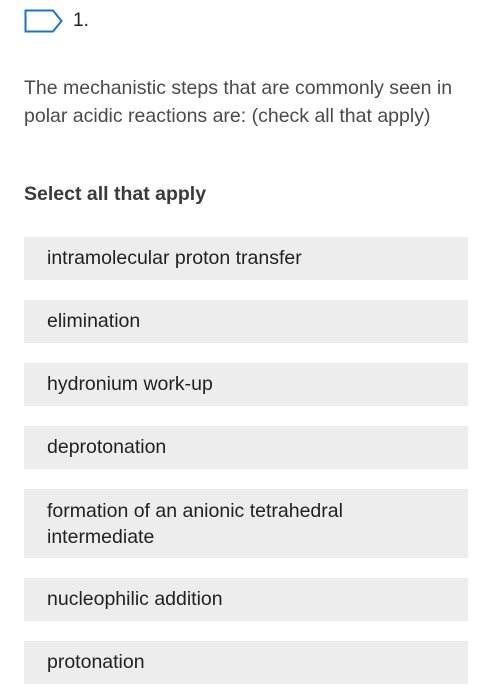  I want to click on option-deprotonation: deprotonation, so click(246, 447).